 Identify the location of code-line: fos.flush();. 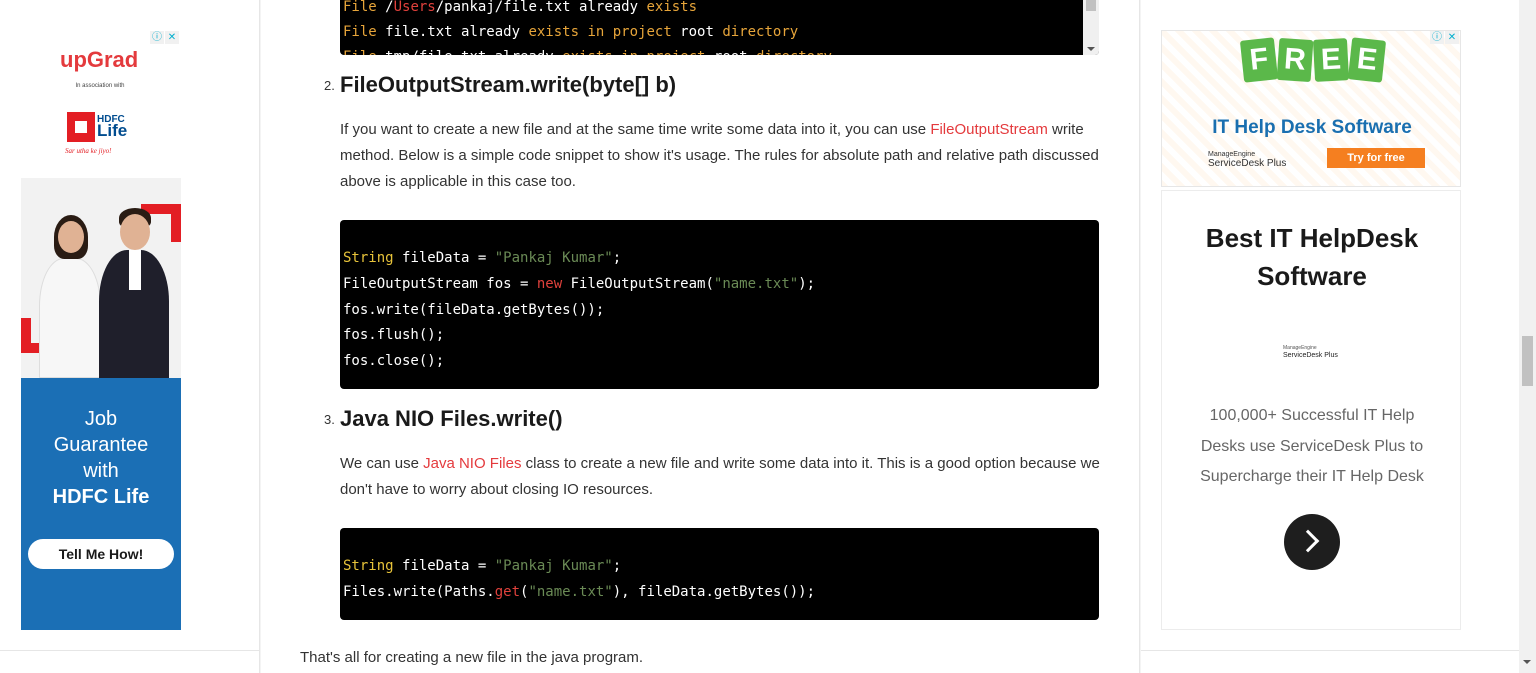
(394, 335).